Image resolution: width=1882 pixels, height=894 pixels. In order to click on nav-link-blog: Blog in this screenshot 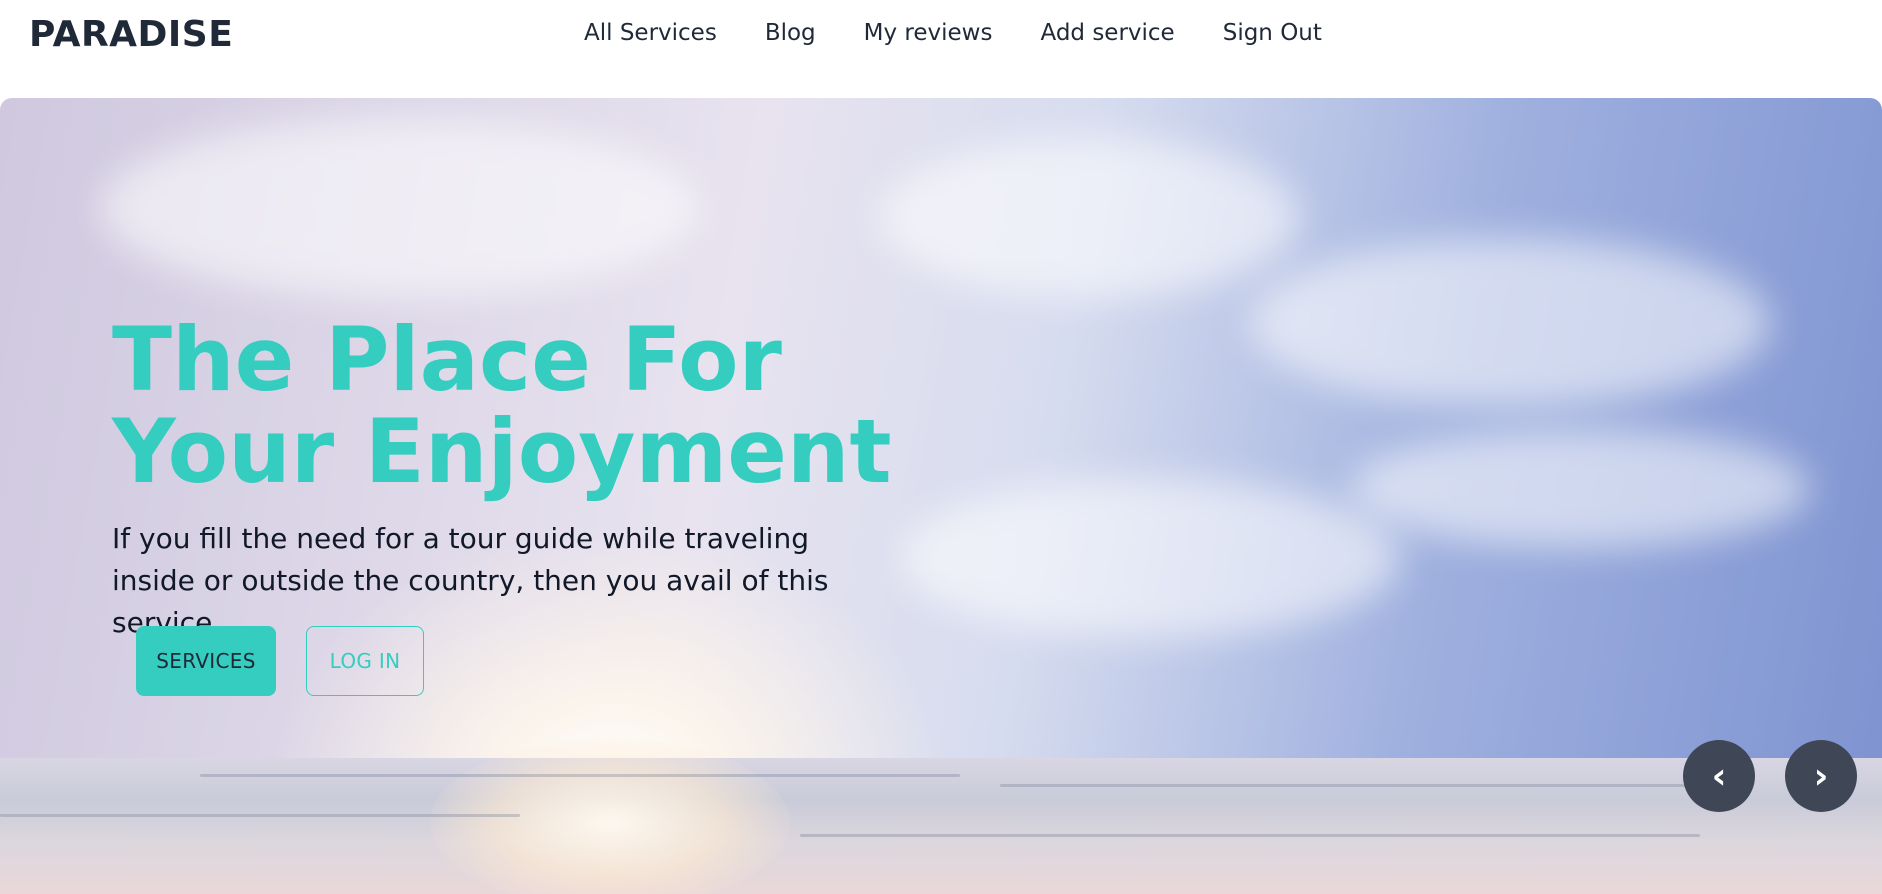, I will do `click(790, 33)`.